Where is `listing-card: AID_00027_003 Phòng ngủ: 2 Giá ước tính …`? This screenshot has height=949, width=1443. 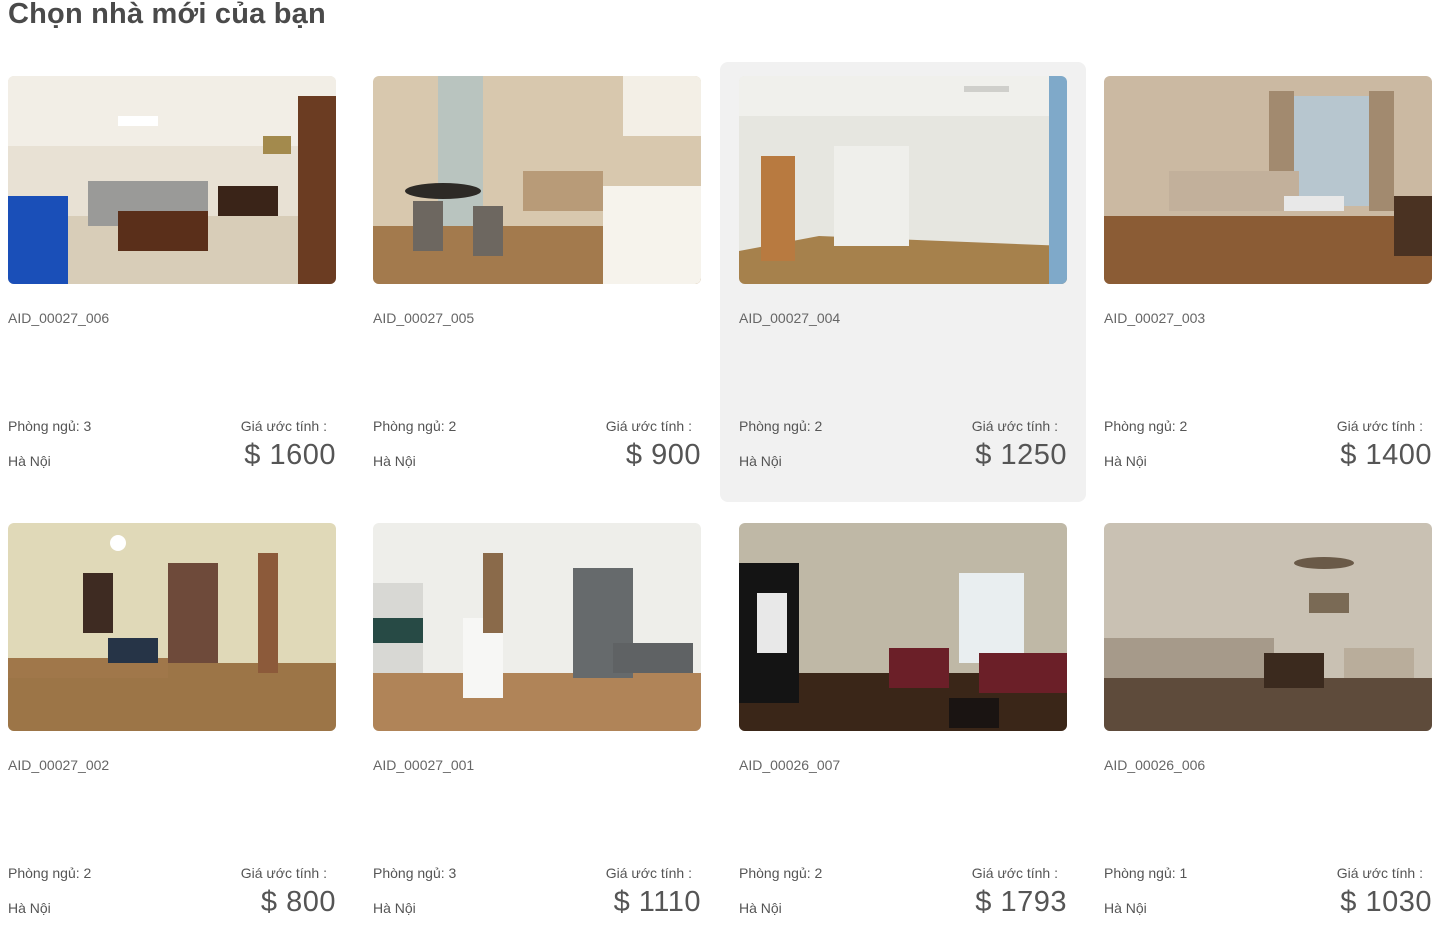
listing-card: AID_00027_003 Phòng ngủ: 2 Giá ước tính … is located at coordinates (1264, 282).